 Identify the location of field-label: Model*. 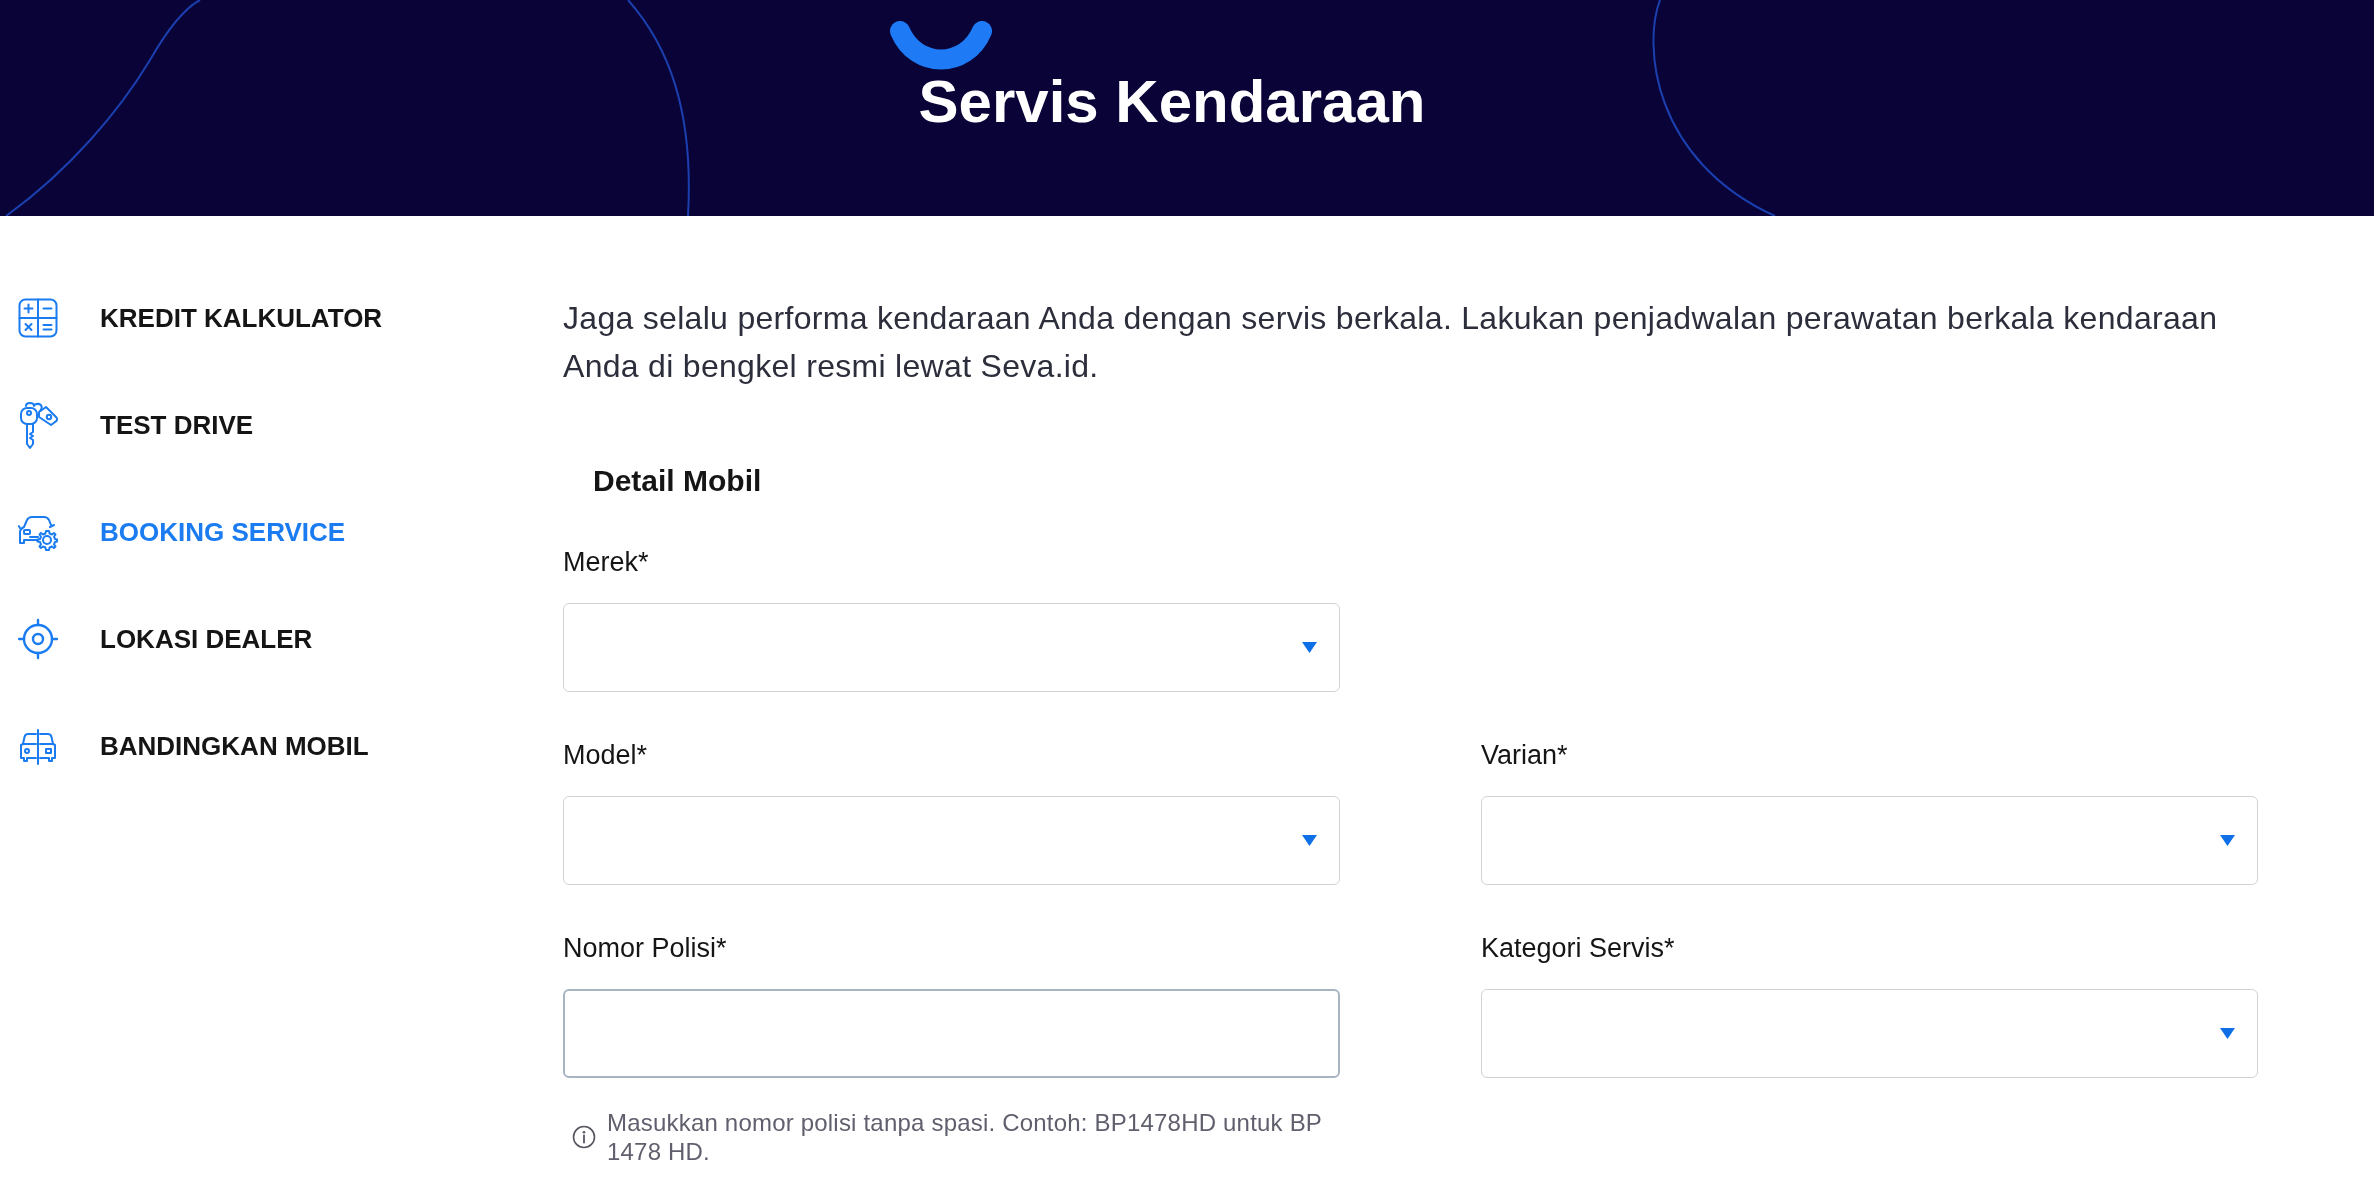
(605, 755).